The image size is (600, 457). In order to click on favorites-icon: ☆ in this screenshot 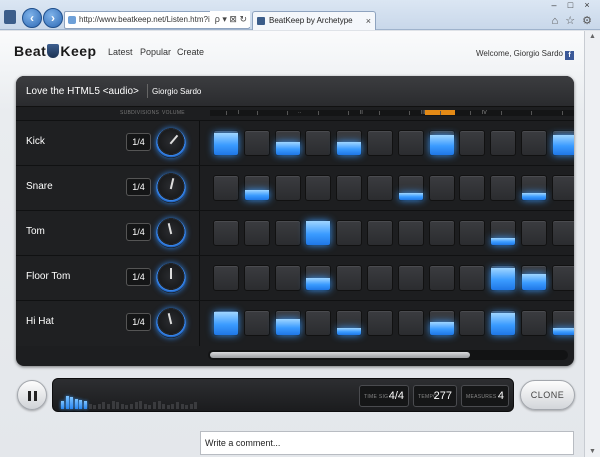, I will do `click(570, 21)`.